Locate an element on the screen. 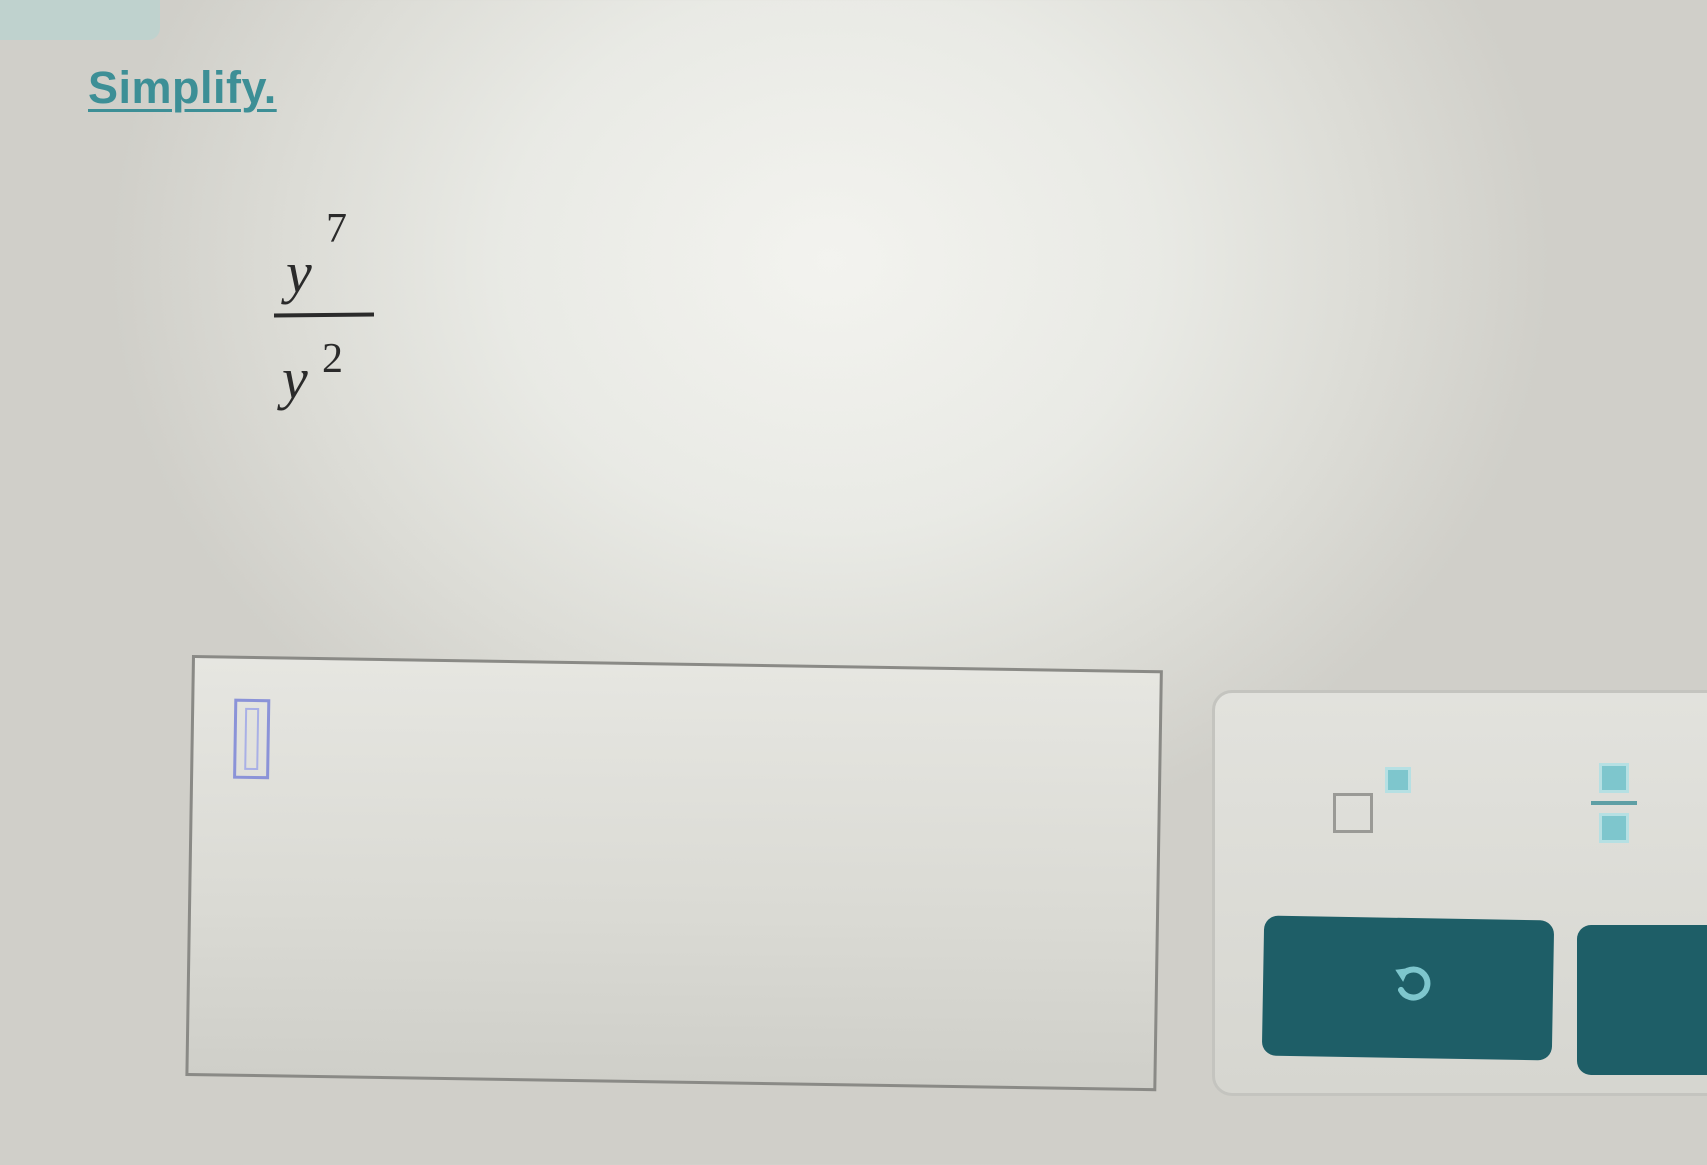 The width and height of the screenshot is (1707, 1165). undo-button is located at coordinates (1408, 988).